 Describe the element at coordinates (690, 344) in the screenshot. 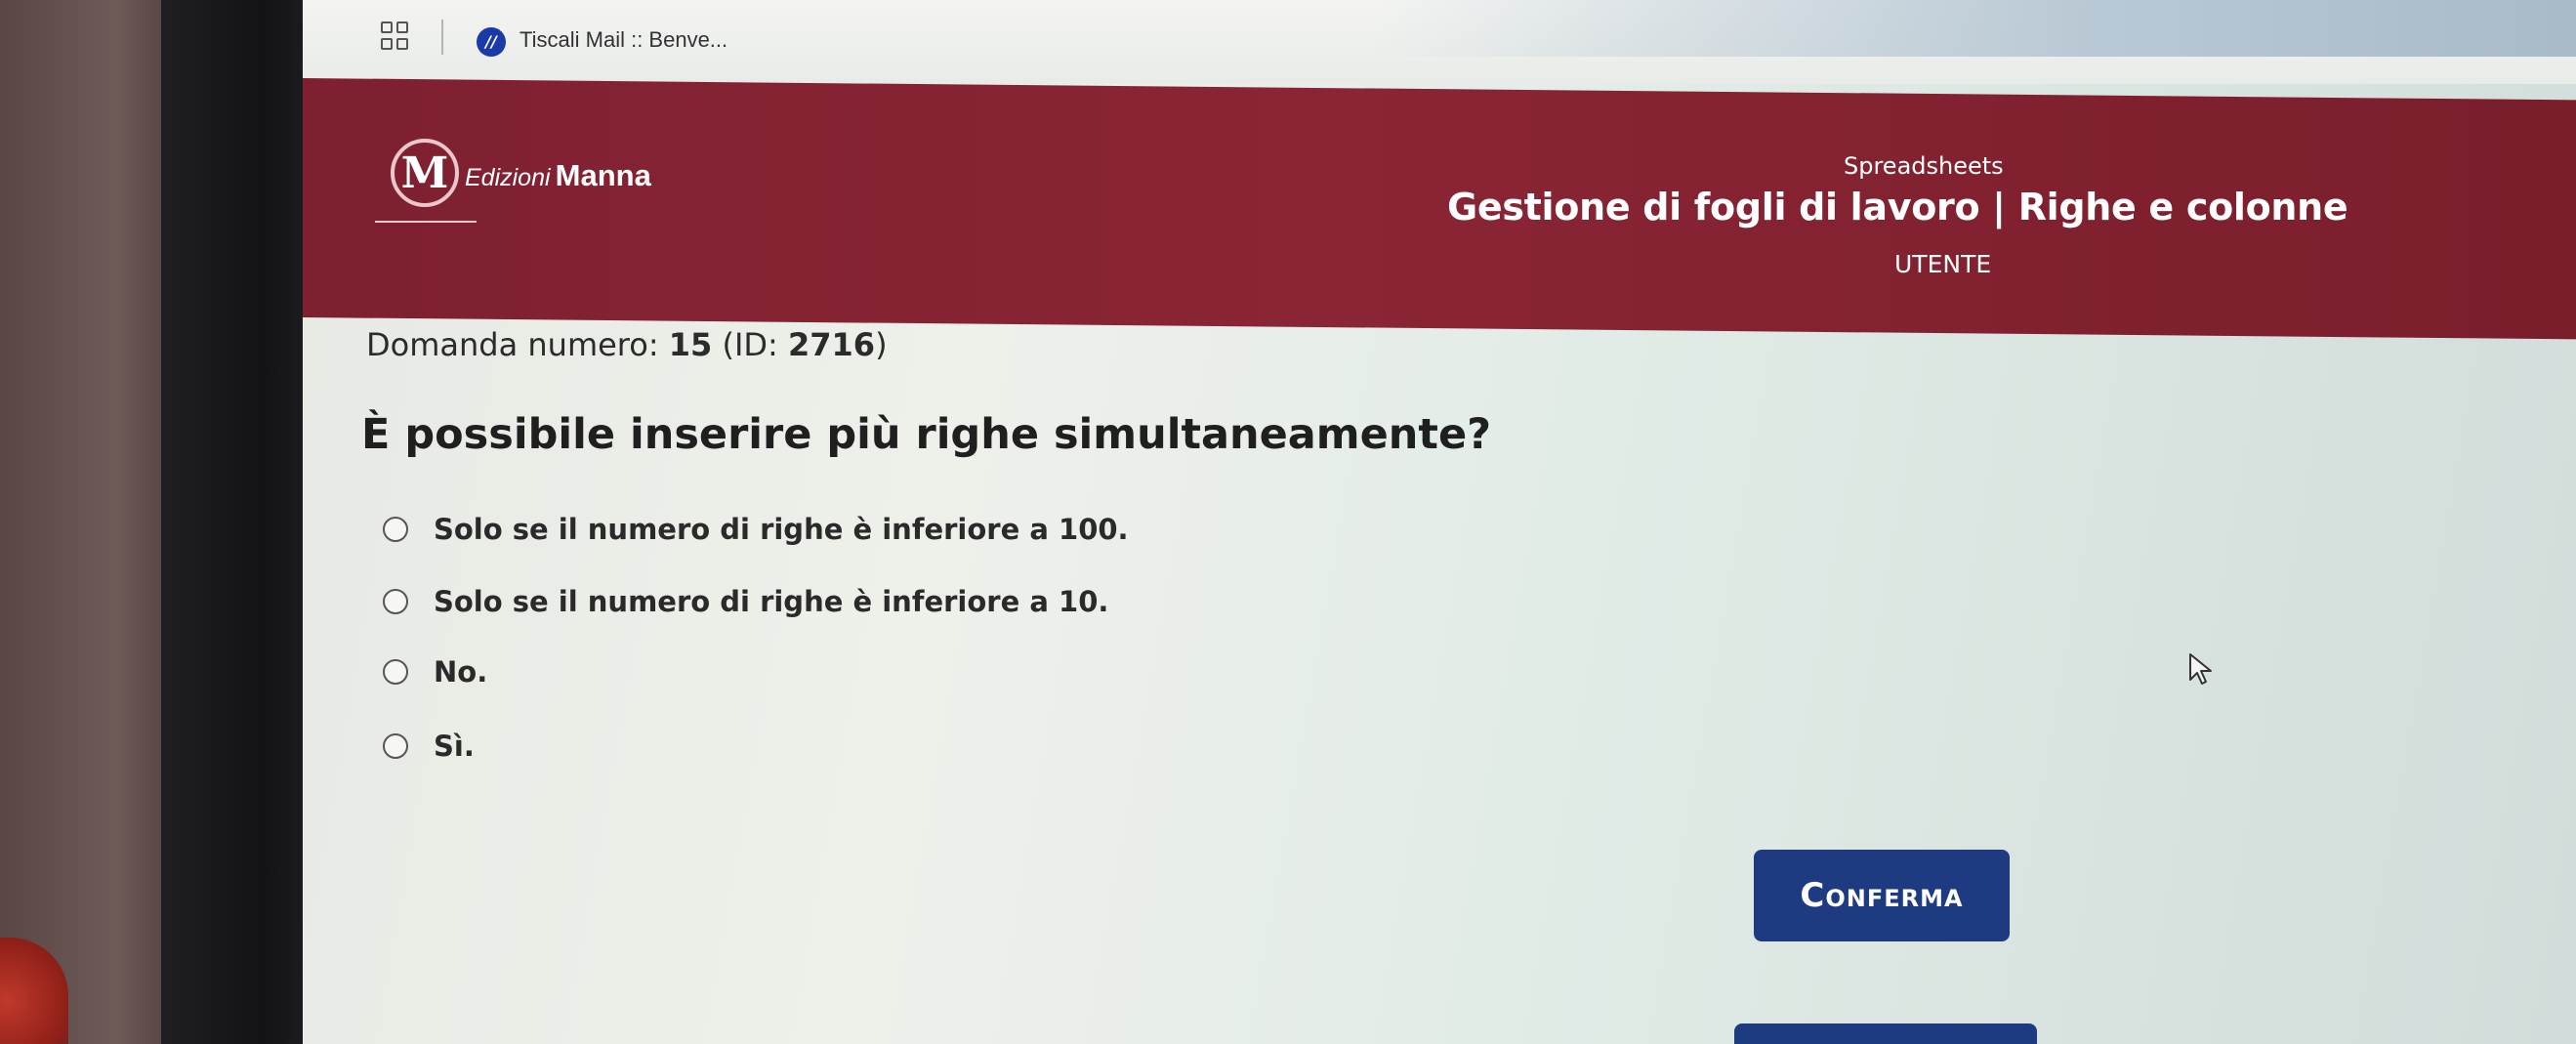

I see `question-number-value: 15` at that location.